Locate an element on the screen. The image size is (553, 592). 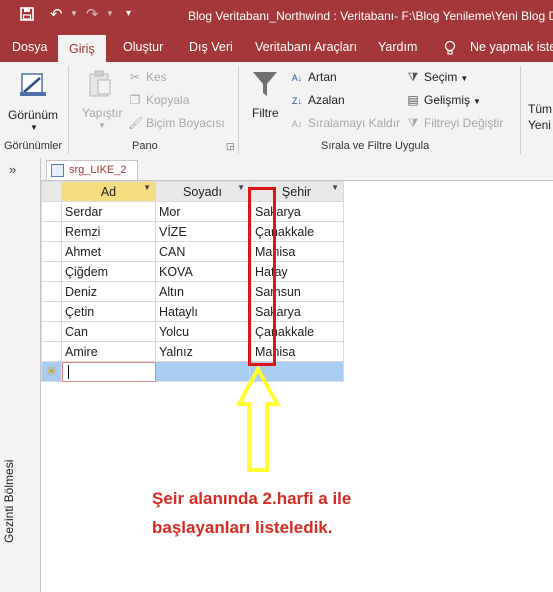
cell-ad: Çiğdem is located at coordinates (108, 271).